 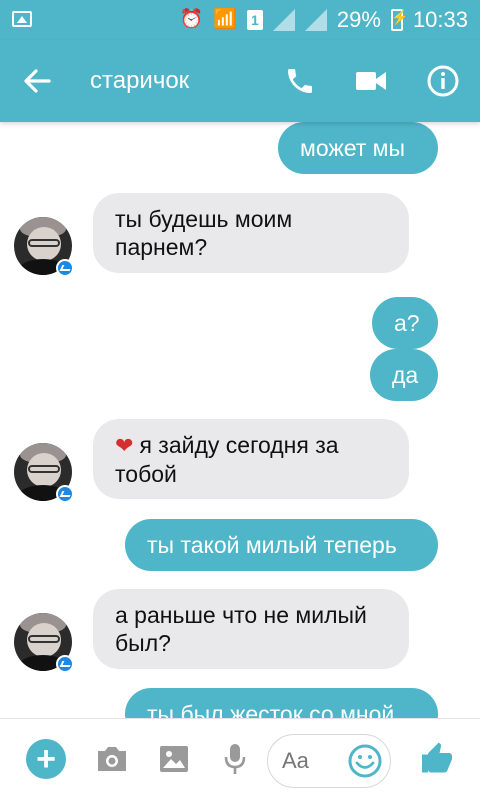 I want to click on message-incoming: а раньше что не милый был?, so click(x=251, y=629).